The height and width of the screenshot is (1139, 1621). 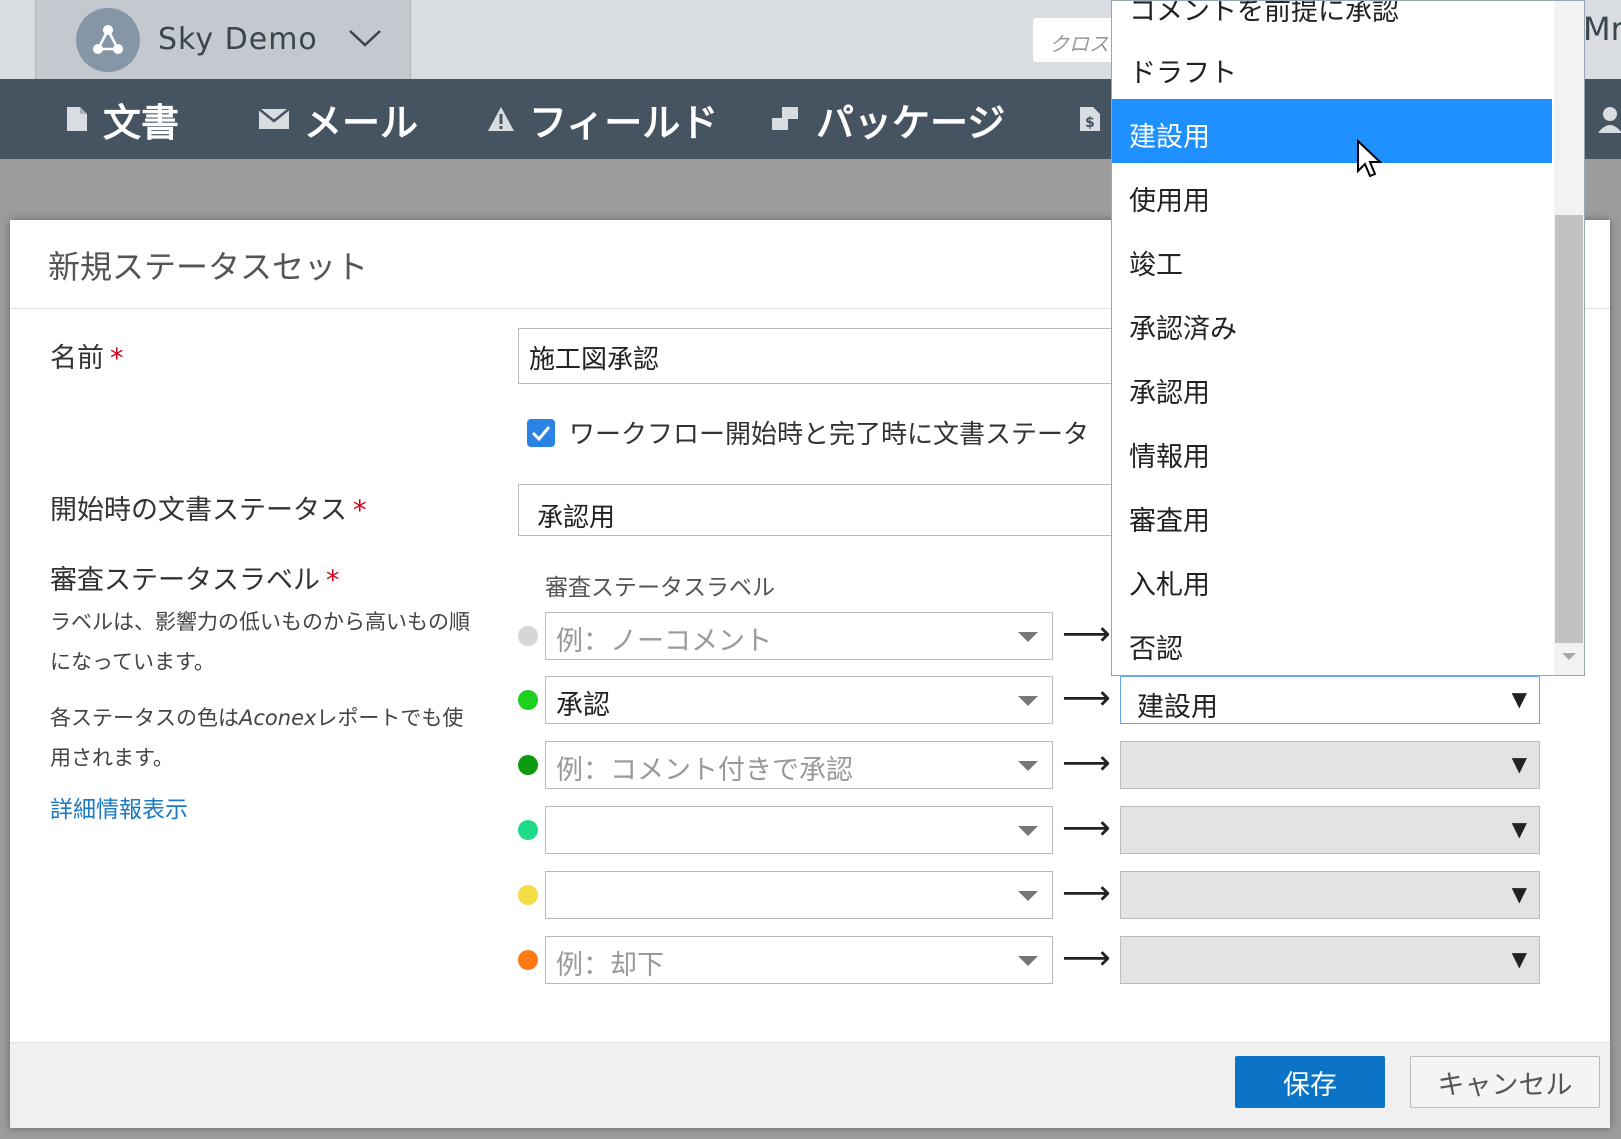 I want to click on name-label: 名前 *, so click(x=87, y=358).